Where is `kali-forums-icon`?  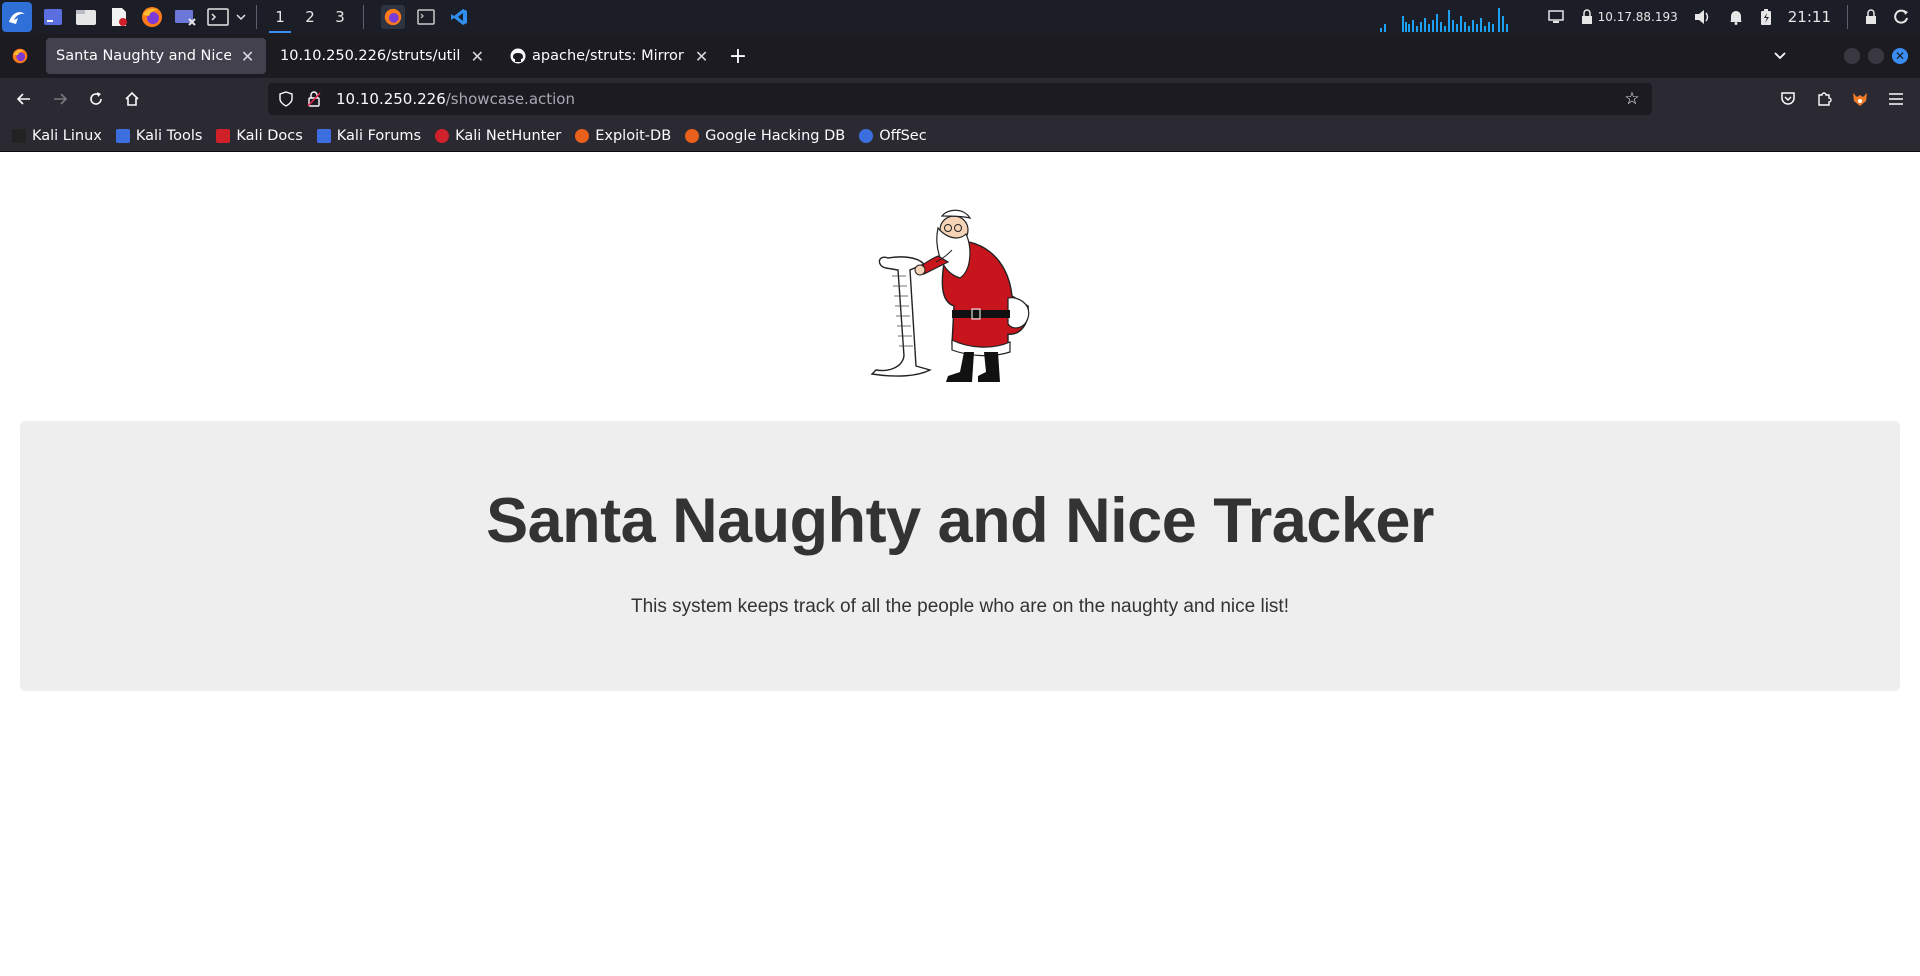
kali-forums-icon is located at coordinates (323, 135).